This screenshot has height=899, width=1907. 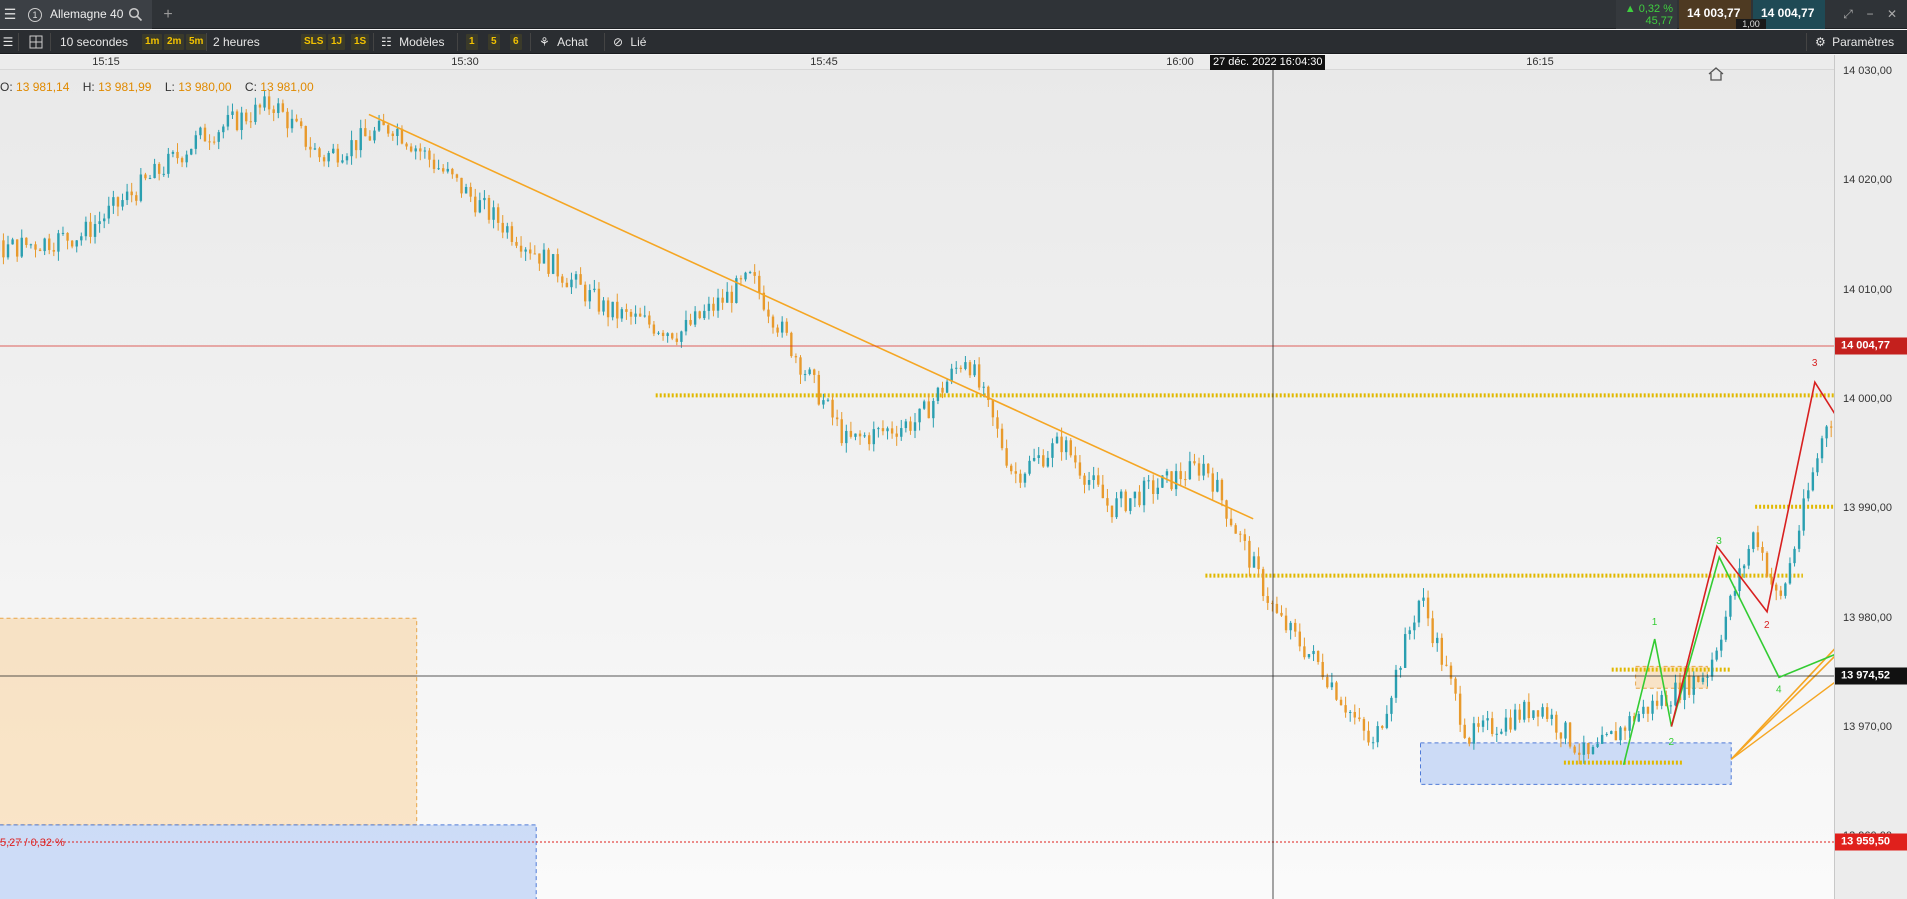 I want to click on tab-instrument: 1 Allemagne 40, so click(x=86, y=14).